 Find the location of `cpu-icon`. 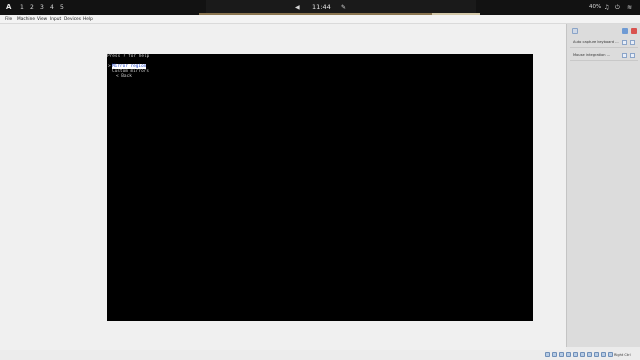

cpu-icon is located at coordinates (603, 354).